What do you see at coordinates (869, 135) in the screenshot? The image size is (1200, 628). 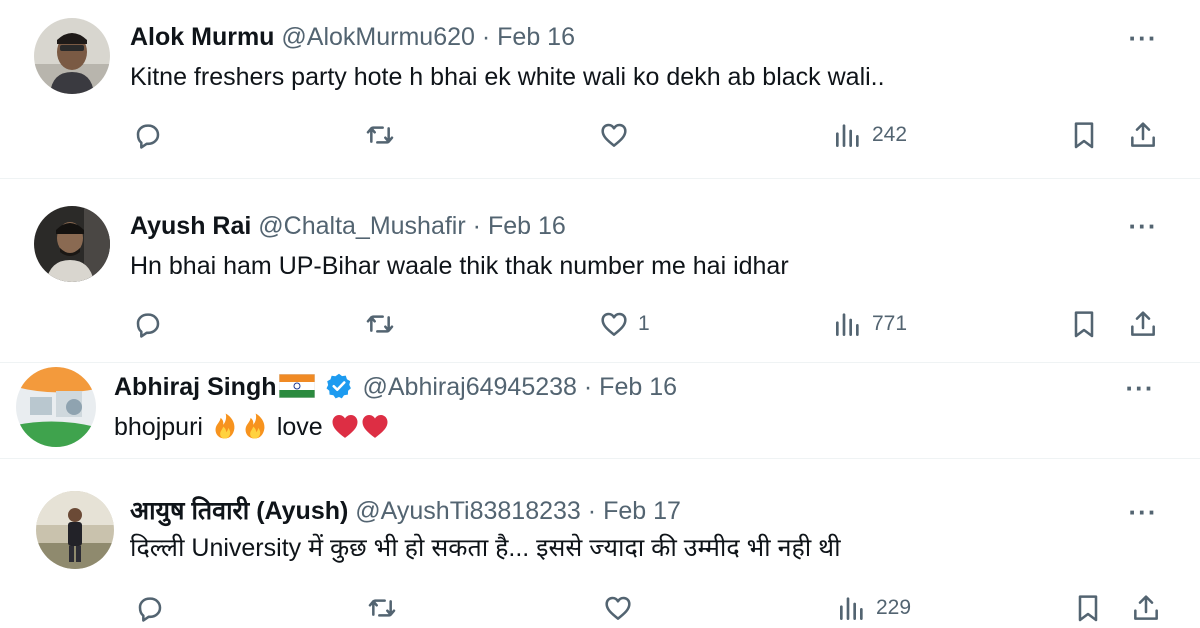 I see `views-button: 242` at bounding box center [869, 135].